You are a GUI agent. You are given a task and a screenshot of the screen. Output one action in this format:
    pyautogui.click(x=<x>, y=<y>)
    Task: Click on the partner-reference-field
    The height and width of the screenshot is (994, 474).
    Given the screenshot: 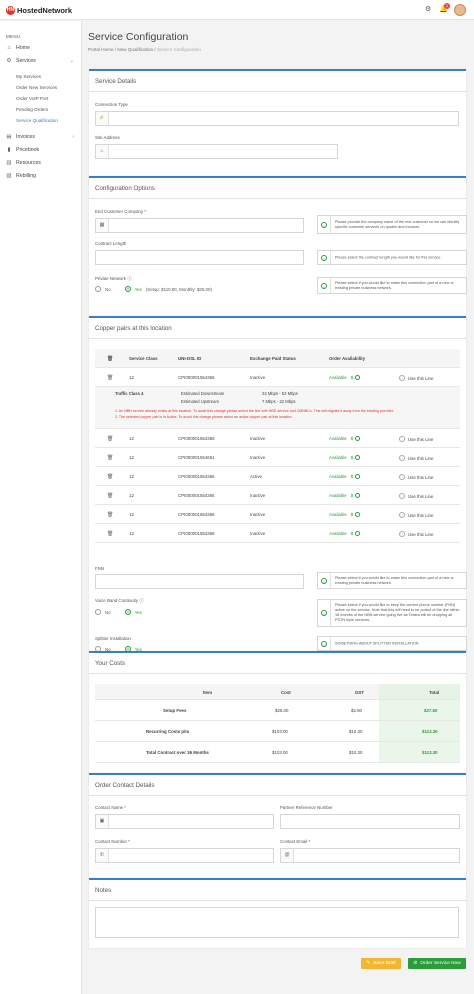 What is the action you would take?
    pyautogui.click(x=370, y=821)
    